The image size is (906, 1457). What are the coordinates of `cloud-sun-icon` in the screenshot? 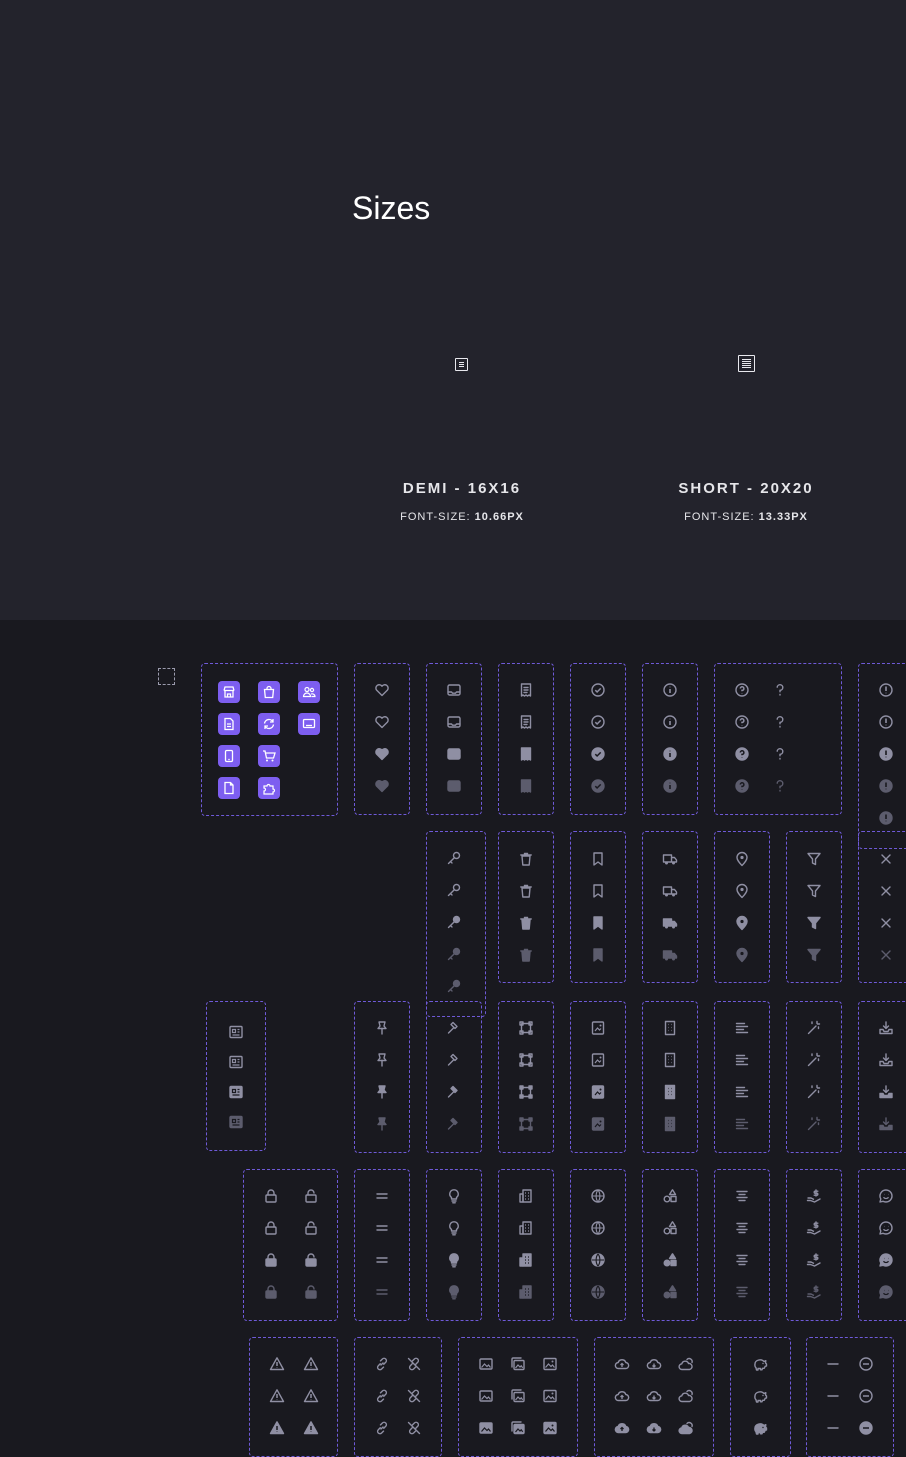 It's located at (686, 1364).